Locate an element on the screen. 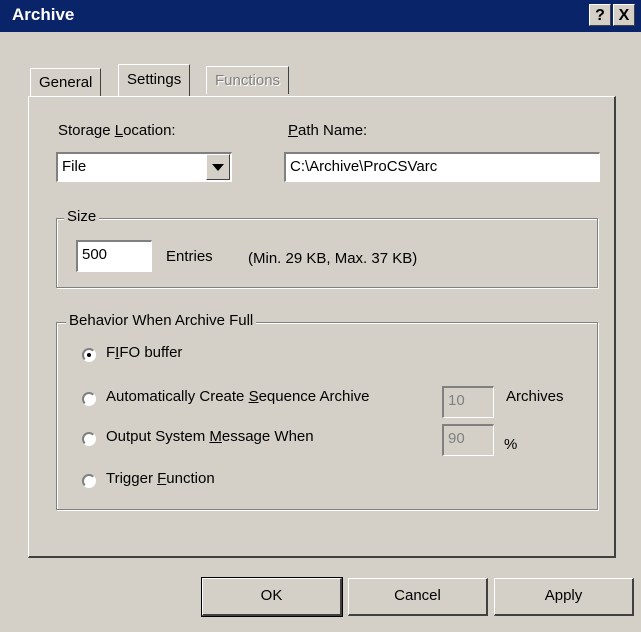 Image resolution: width=641 pixels, height=632 pixels. help-button: ? is located at coordinates (600, 15).